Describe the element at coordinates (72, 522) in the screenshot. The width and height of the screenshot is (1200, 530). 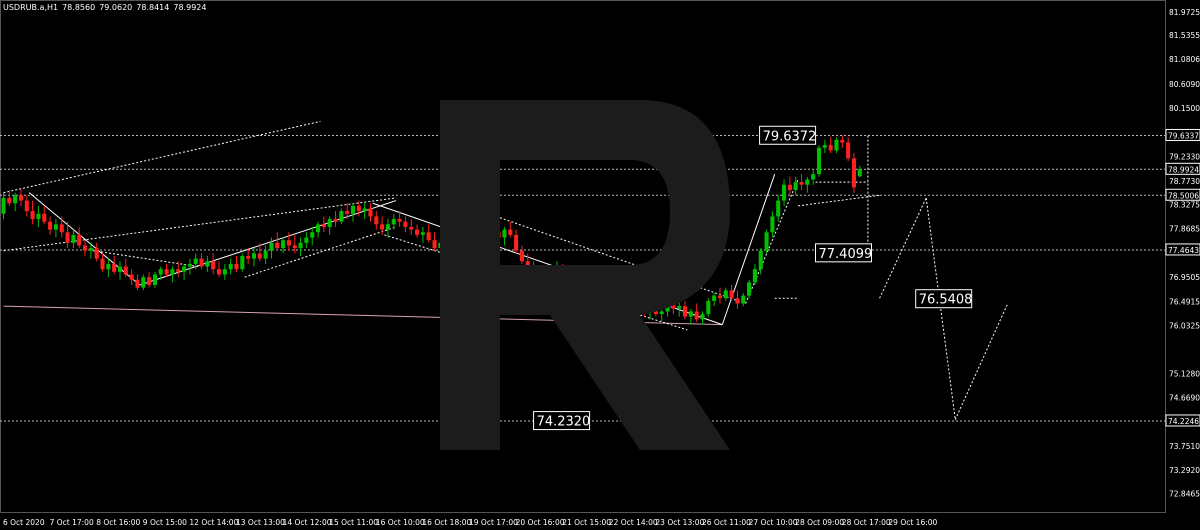
I see `x-tick-label: 7 Oct 17:00` at that location.